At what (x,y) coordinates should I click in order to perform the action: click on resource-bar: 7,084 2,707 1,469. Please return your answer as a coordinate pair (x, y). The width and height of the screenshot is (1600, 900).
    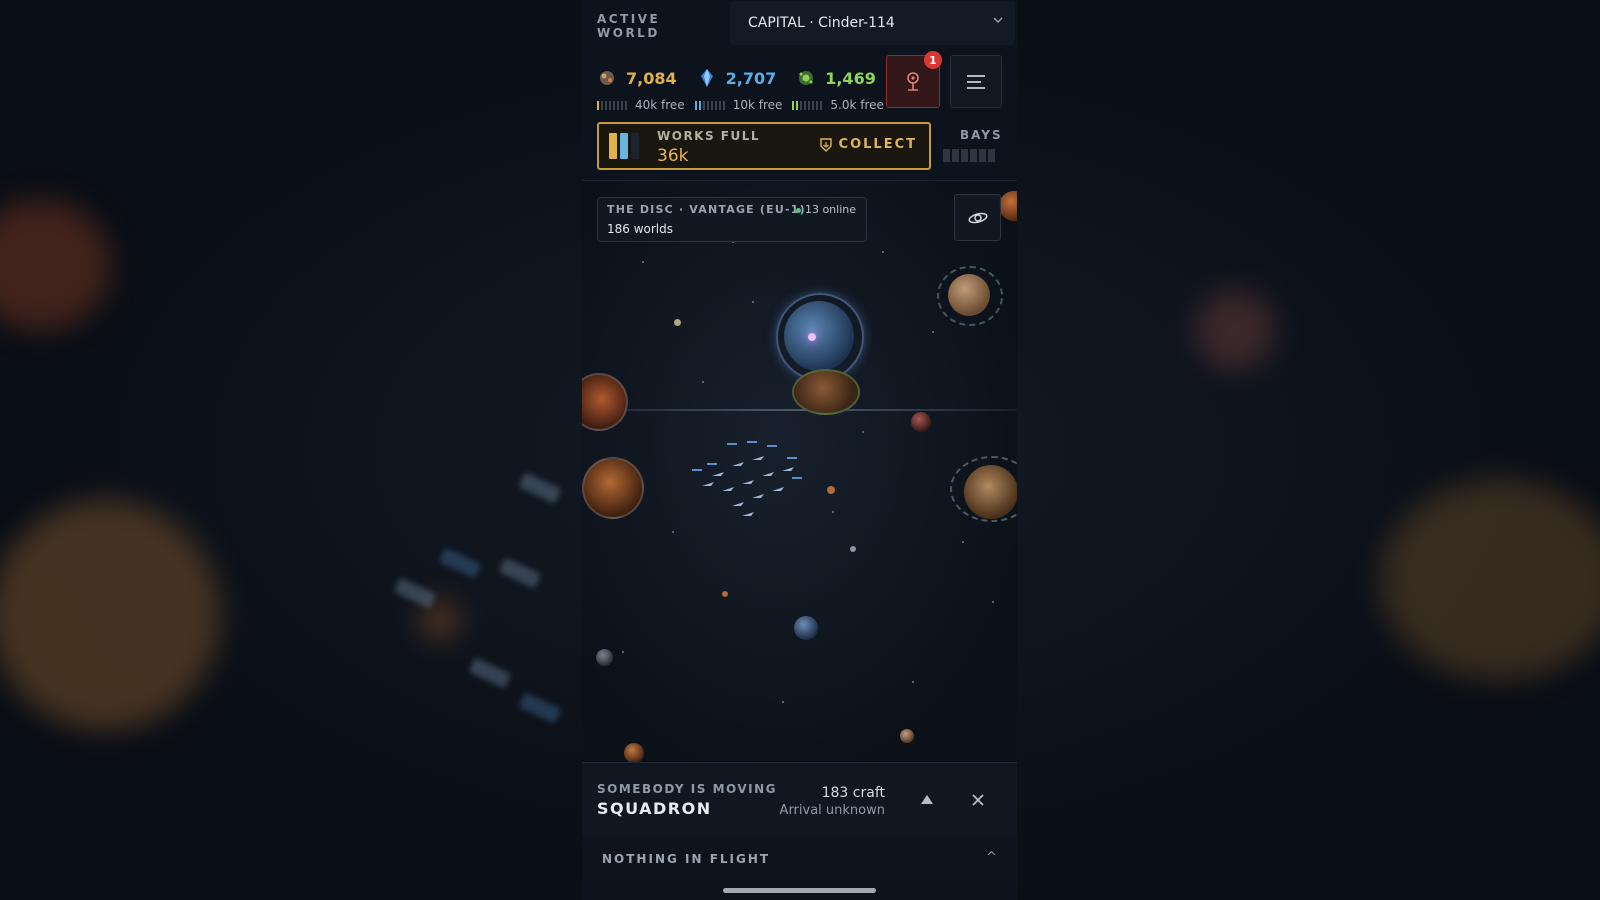
    Looking at the image, I should click on (736, 78).